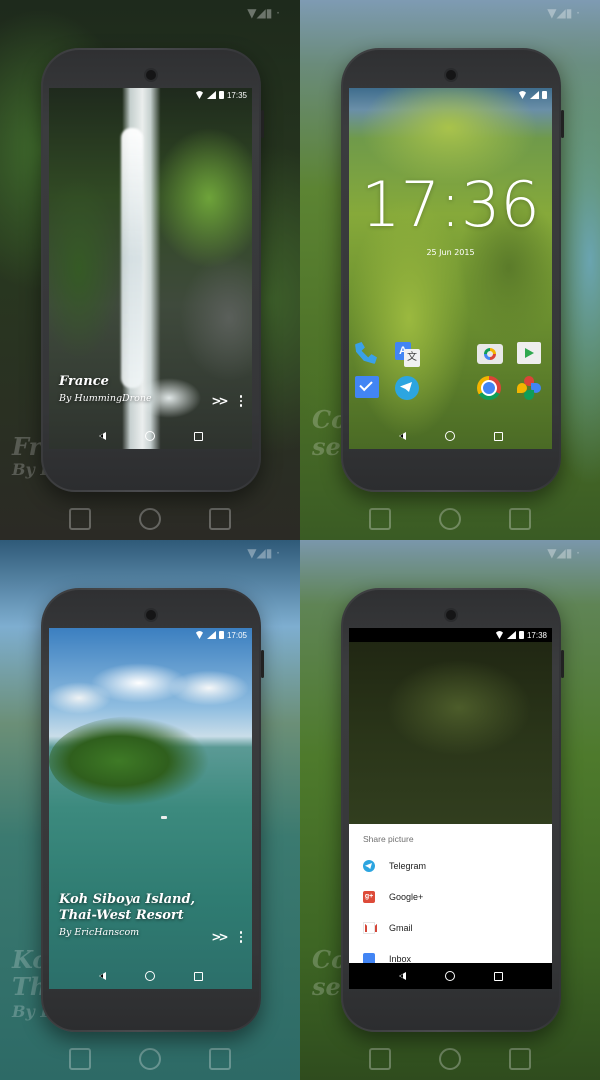 This screenshot has width=600, height=1080. Describe the element at coordinates (121, 915) in the screenshot. I see `photo-title-line-2: Thai-West Resort` at that location.